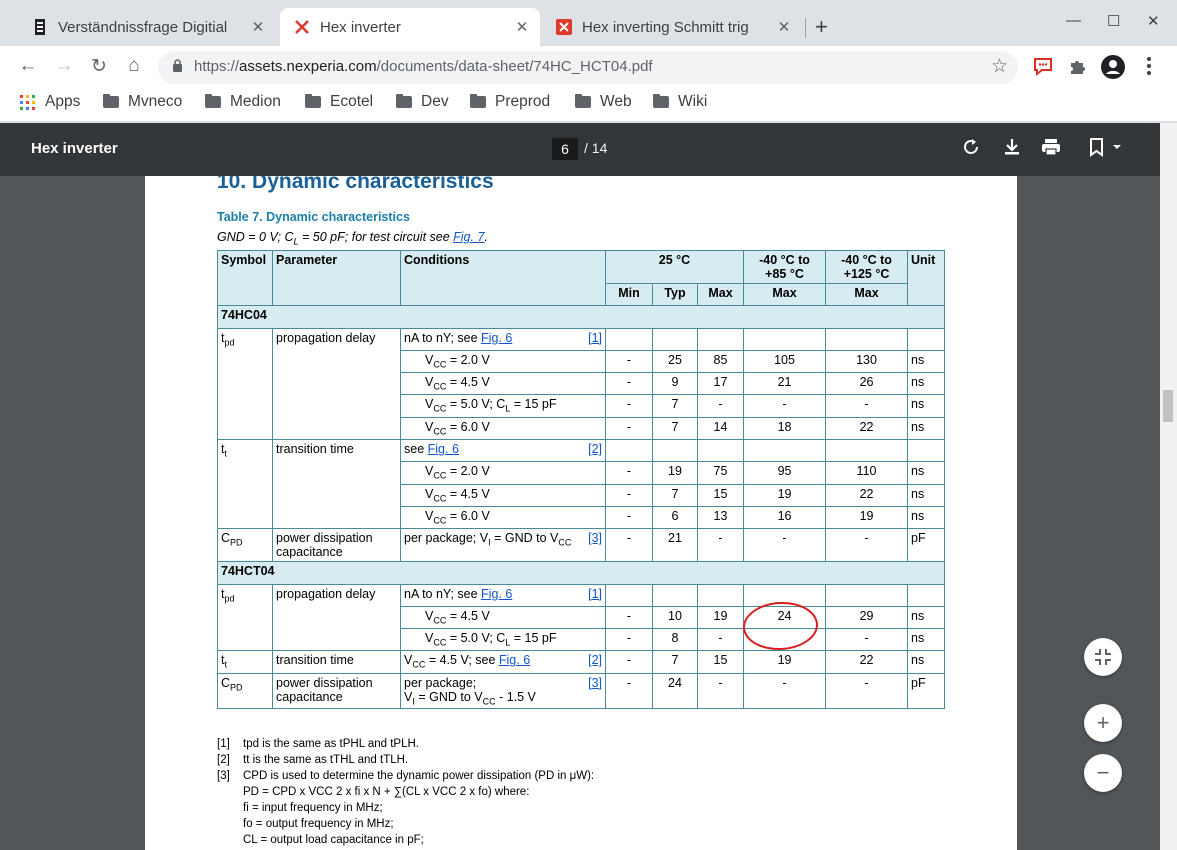 The width and height of the screenshot is (1177, 850). Describe the element at coordinates (581, 317) in the screenshot. I see `group-label: 74HC04` at that location.